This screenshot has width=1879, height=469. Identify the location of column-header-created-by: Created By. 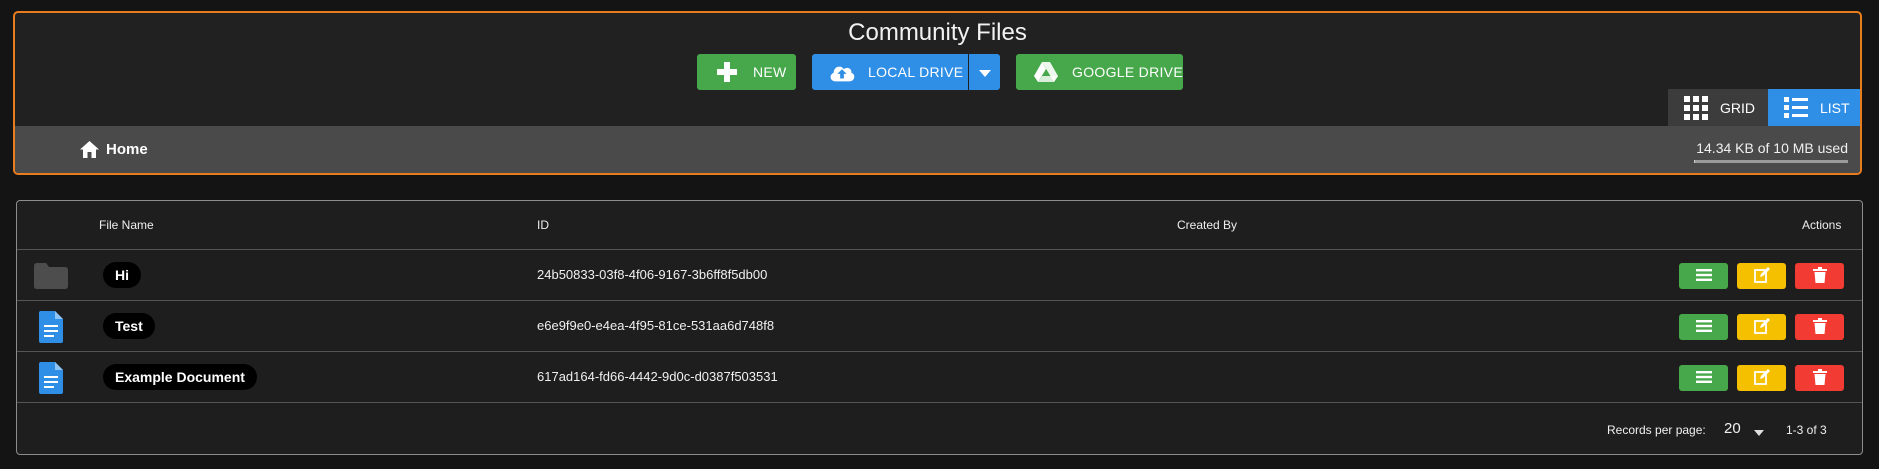
(1207, 225).